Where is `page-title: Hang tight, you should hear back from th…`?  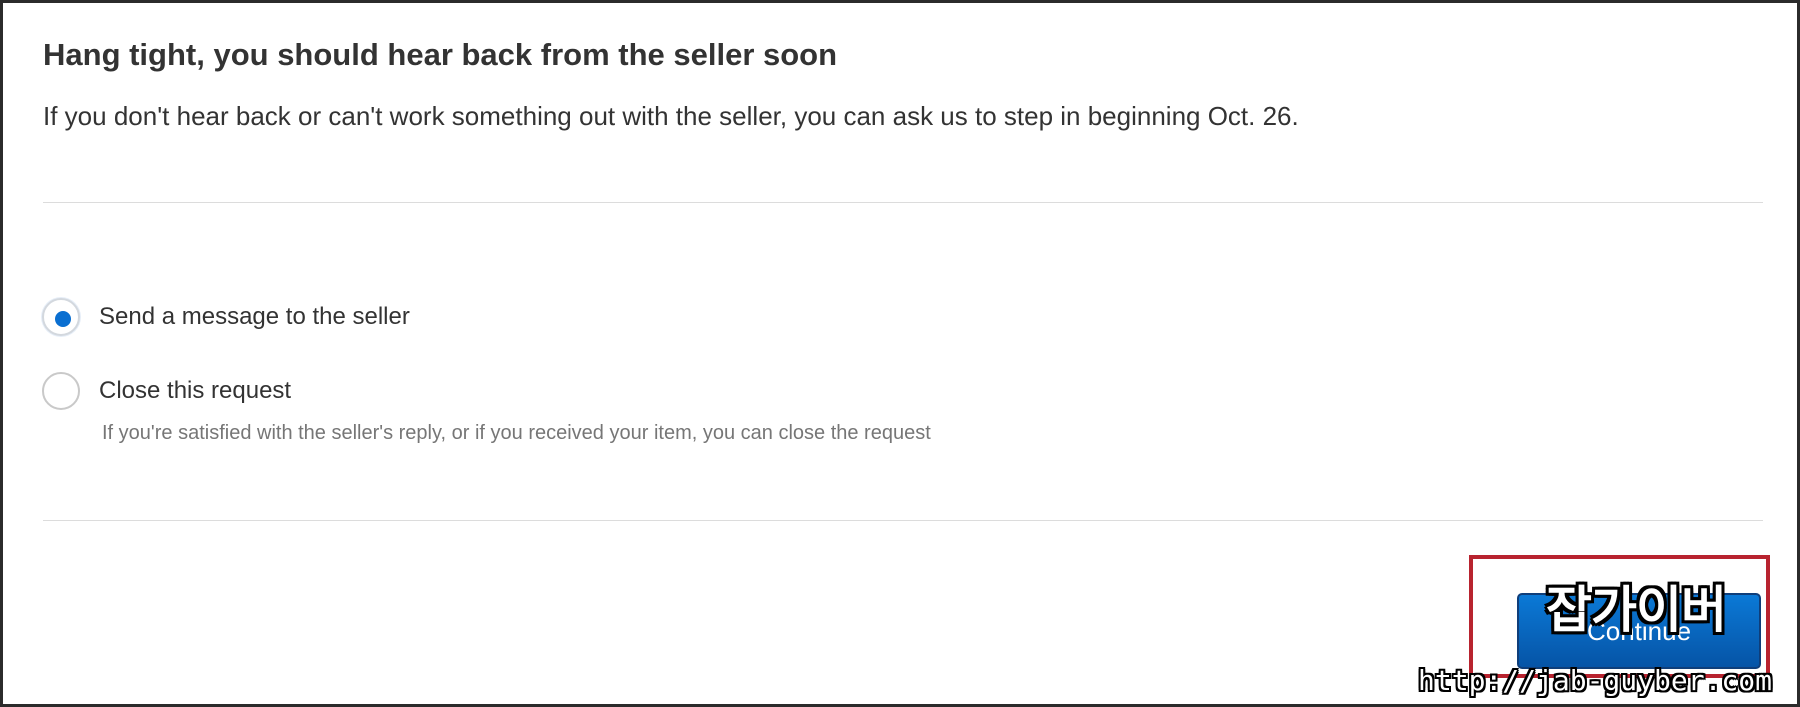 page-title: Hang tight, you should hear back from th… is located at coordinates (440, 54).